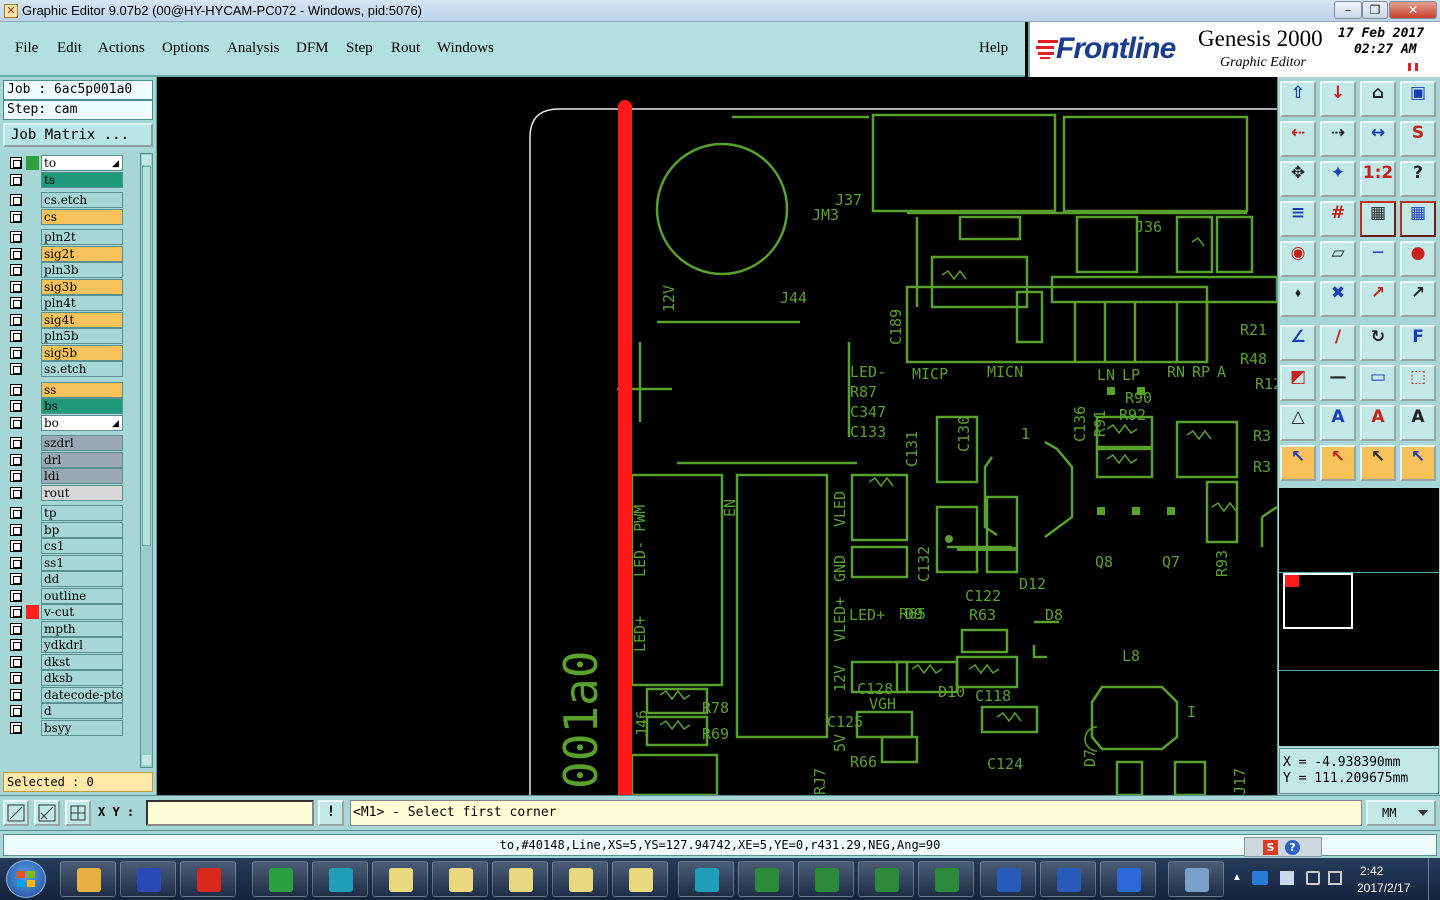 This screenshot has height=900, width=1440. Describe the element at coordinates (1378, 219) in the screenshot. I see `layer-colors-icon: ▦` at that location.